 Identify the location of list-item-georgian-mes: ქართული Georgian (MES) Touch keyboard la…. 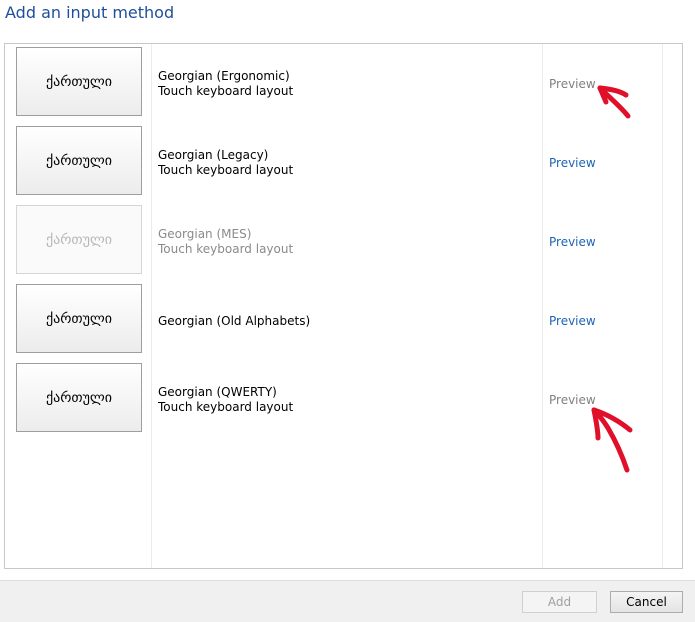
(343, 239).